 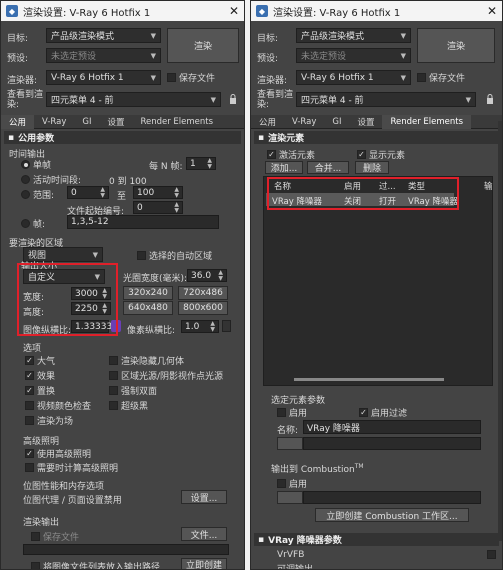 I want to click on option-force-2sided-checkbox: 强制双面, so click(x=133, y=390).